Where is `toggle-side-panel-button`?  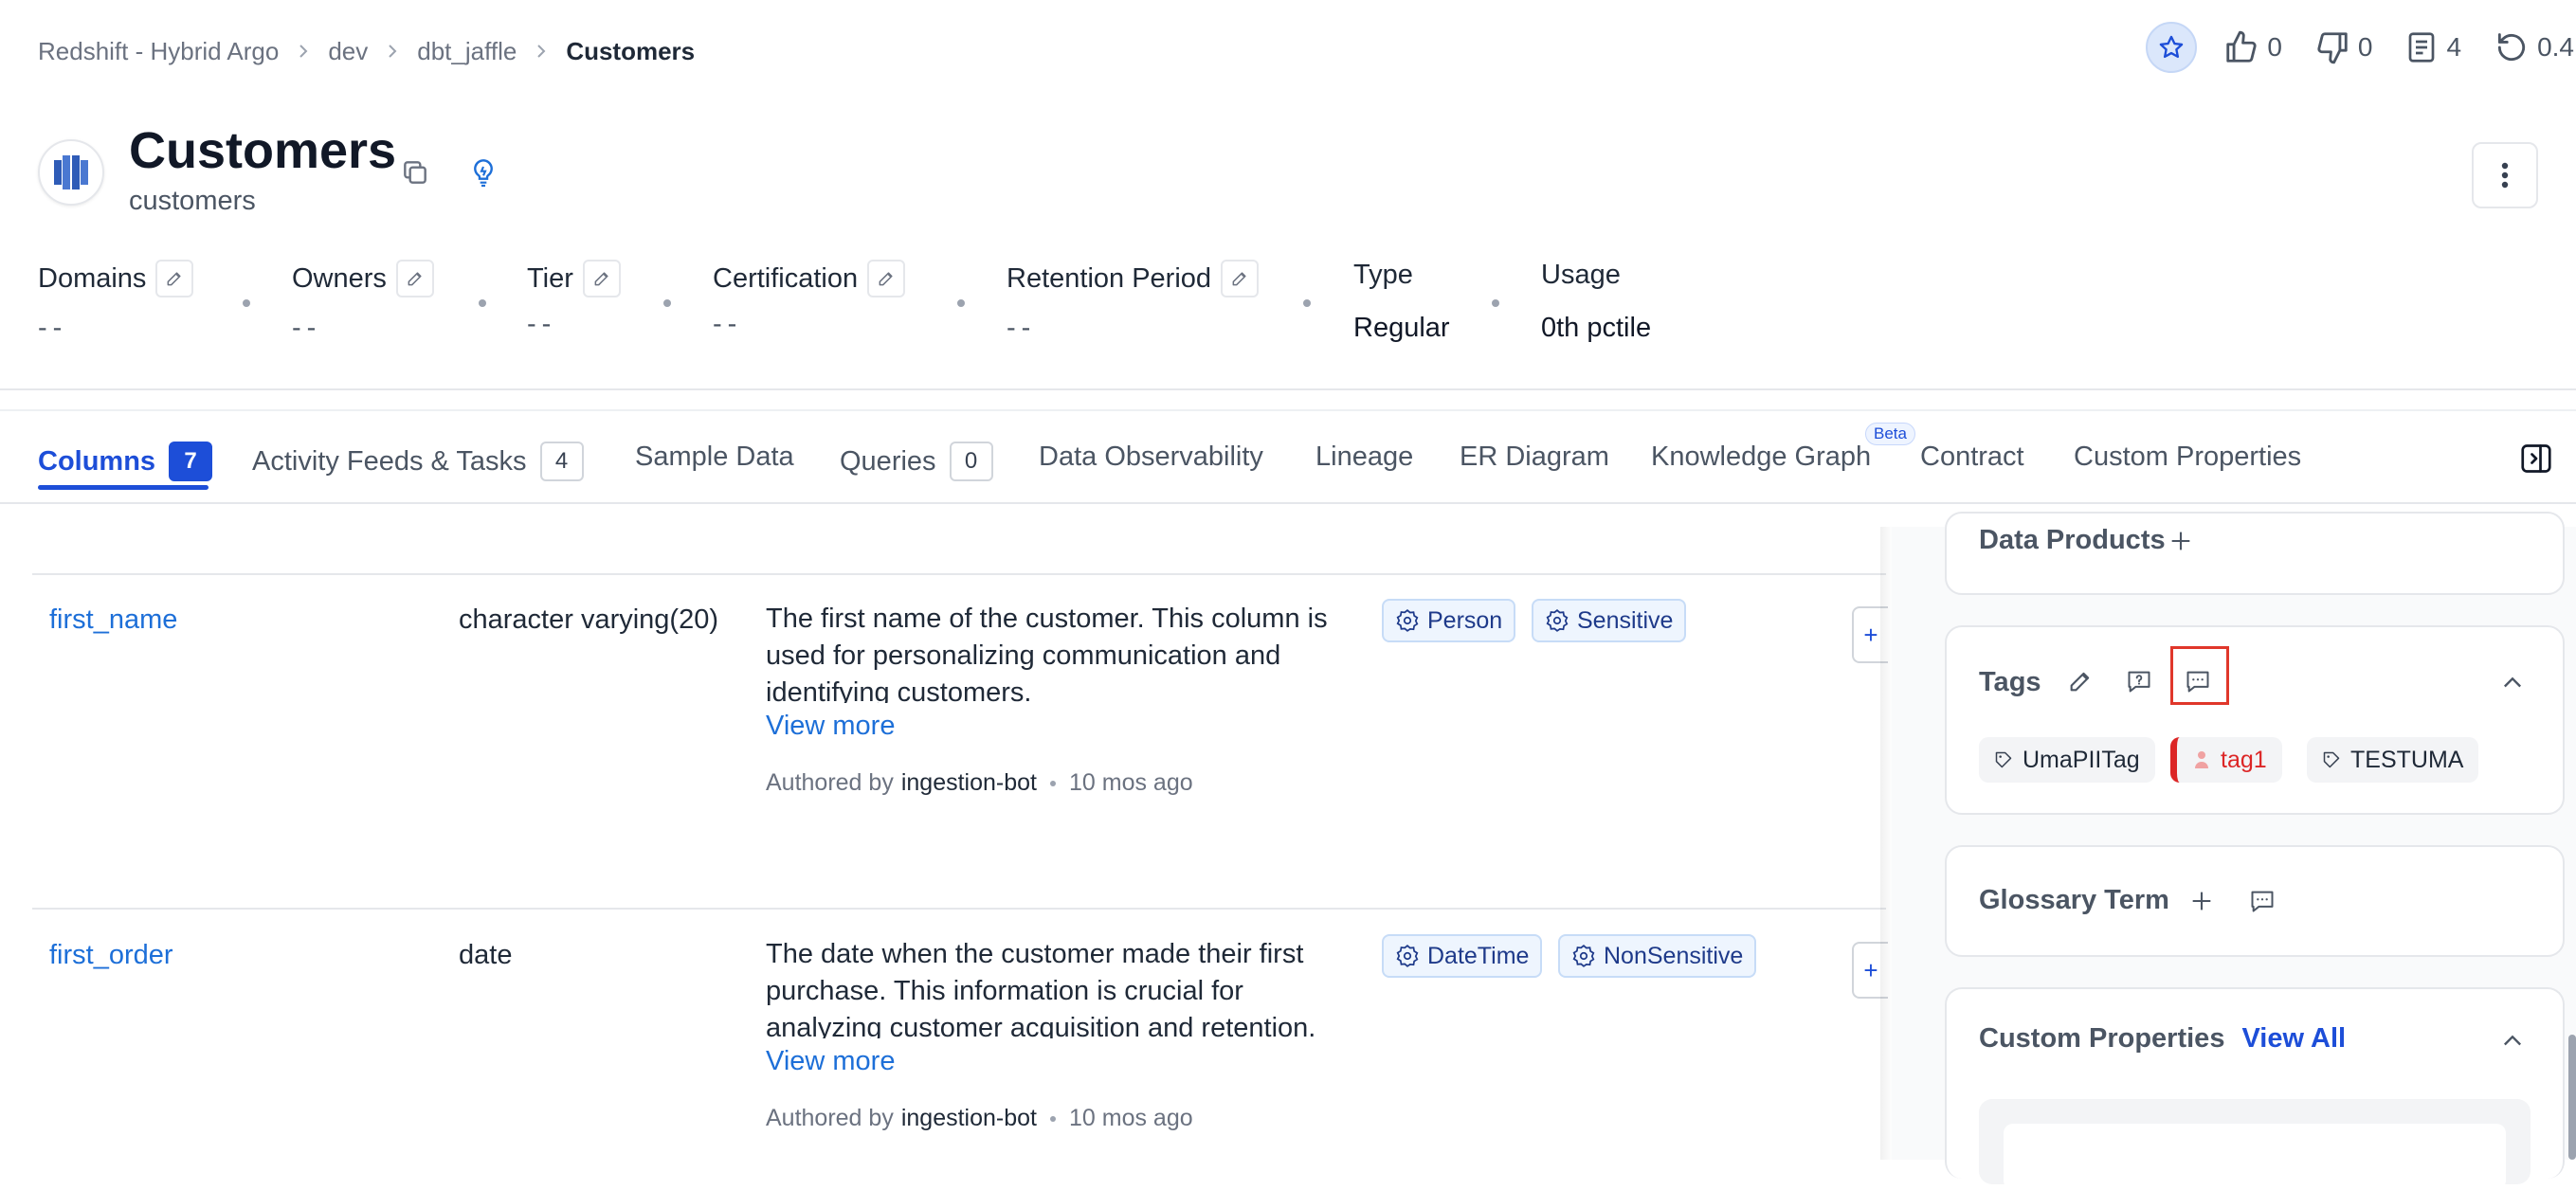
toggle-side-panel-button is located at coordinates (2536, 459).